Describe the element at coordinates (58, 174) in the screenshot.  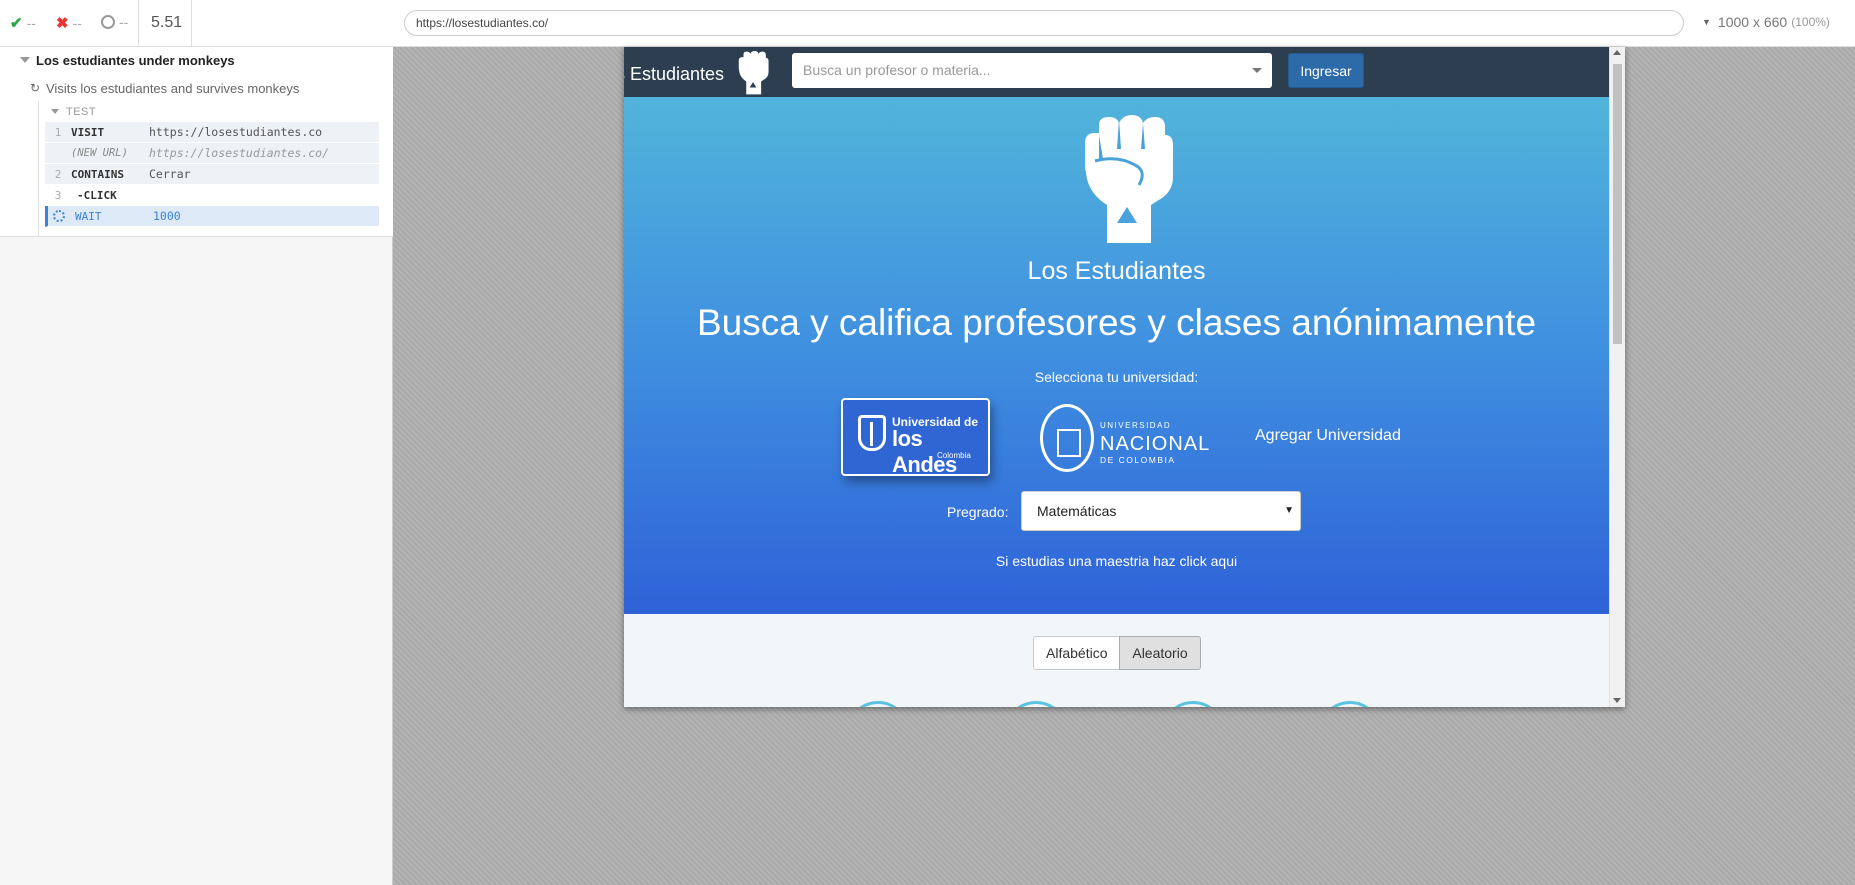
I see `command-number: 2` at that location.